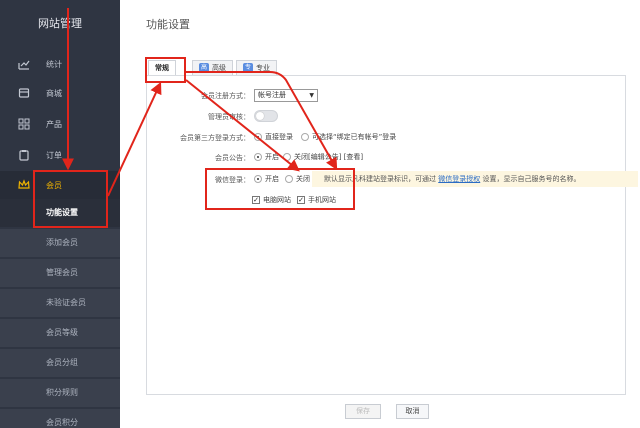 Image resolution: width=640 pixels, height=428 pixels. Describe the element at coordinates (60, 418) in the screenshot. I see `submenu-item-member-points: 会员积分` at that location.